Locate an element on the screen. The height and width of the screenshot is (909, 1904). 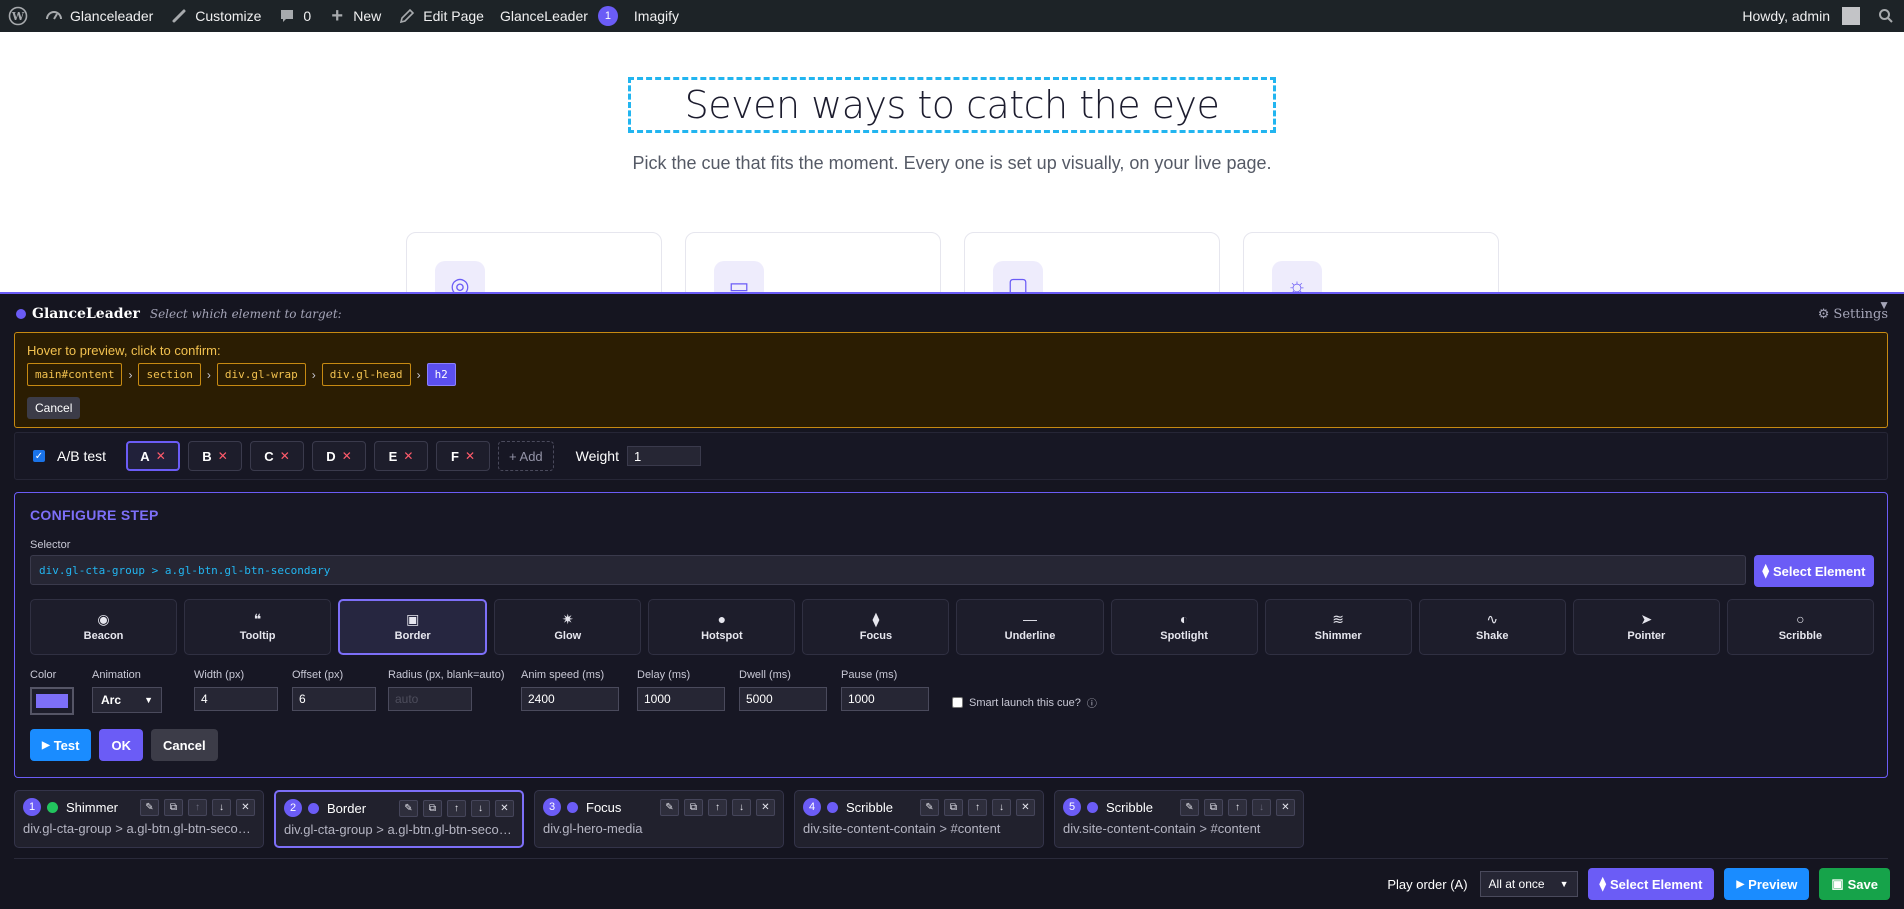
weight-input is located at coordinates (663, 456).